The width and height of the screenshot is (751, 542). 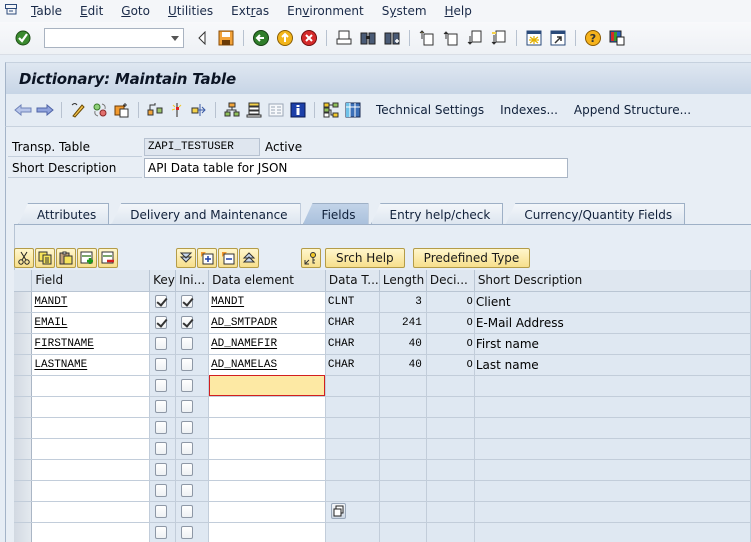 What do you see at coordinates (335, 214) in the screenshot?
I see `tab-fields: Fields` at bounding box center [335, 214].